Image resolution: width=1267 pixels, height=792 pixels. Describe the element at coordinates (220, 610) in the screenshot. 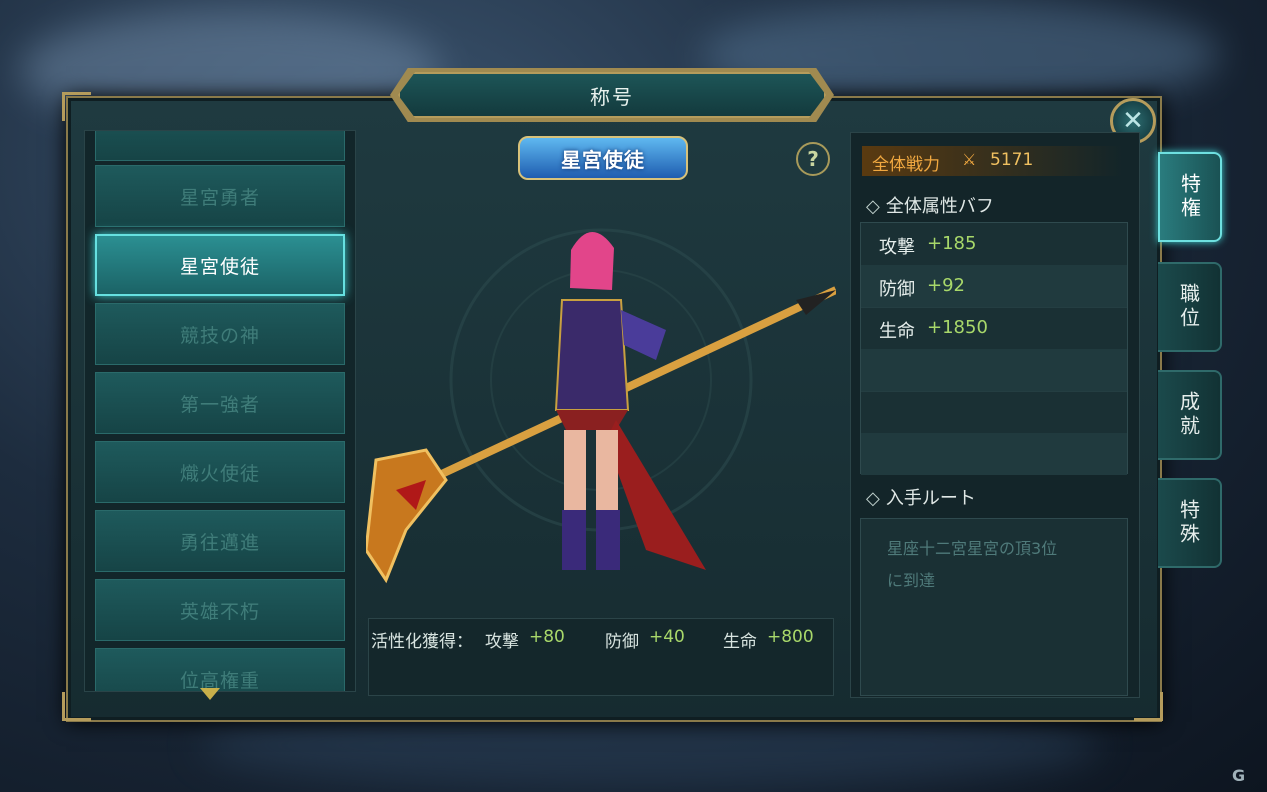

I see `list-item: 英雄不朽` at that location.